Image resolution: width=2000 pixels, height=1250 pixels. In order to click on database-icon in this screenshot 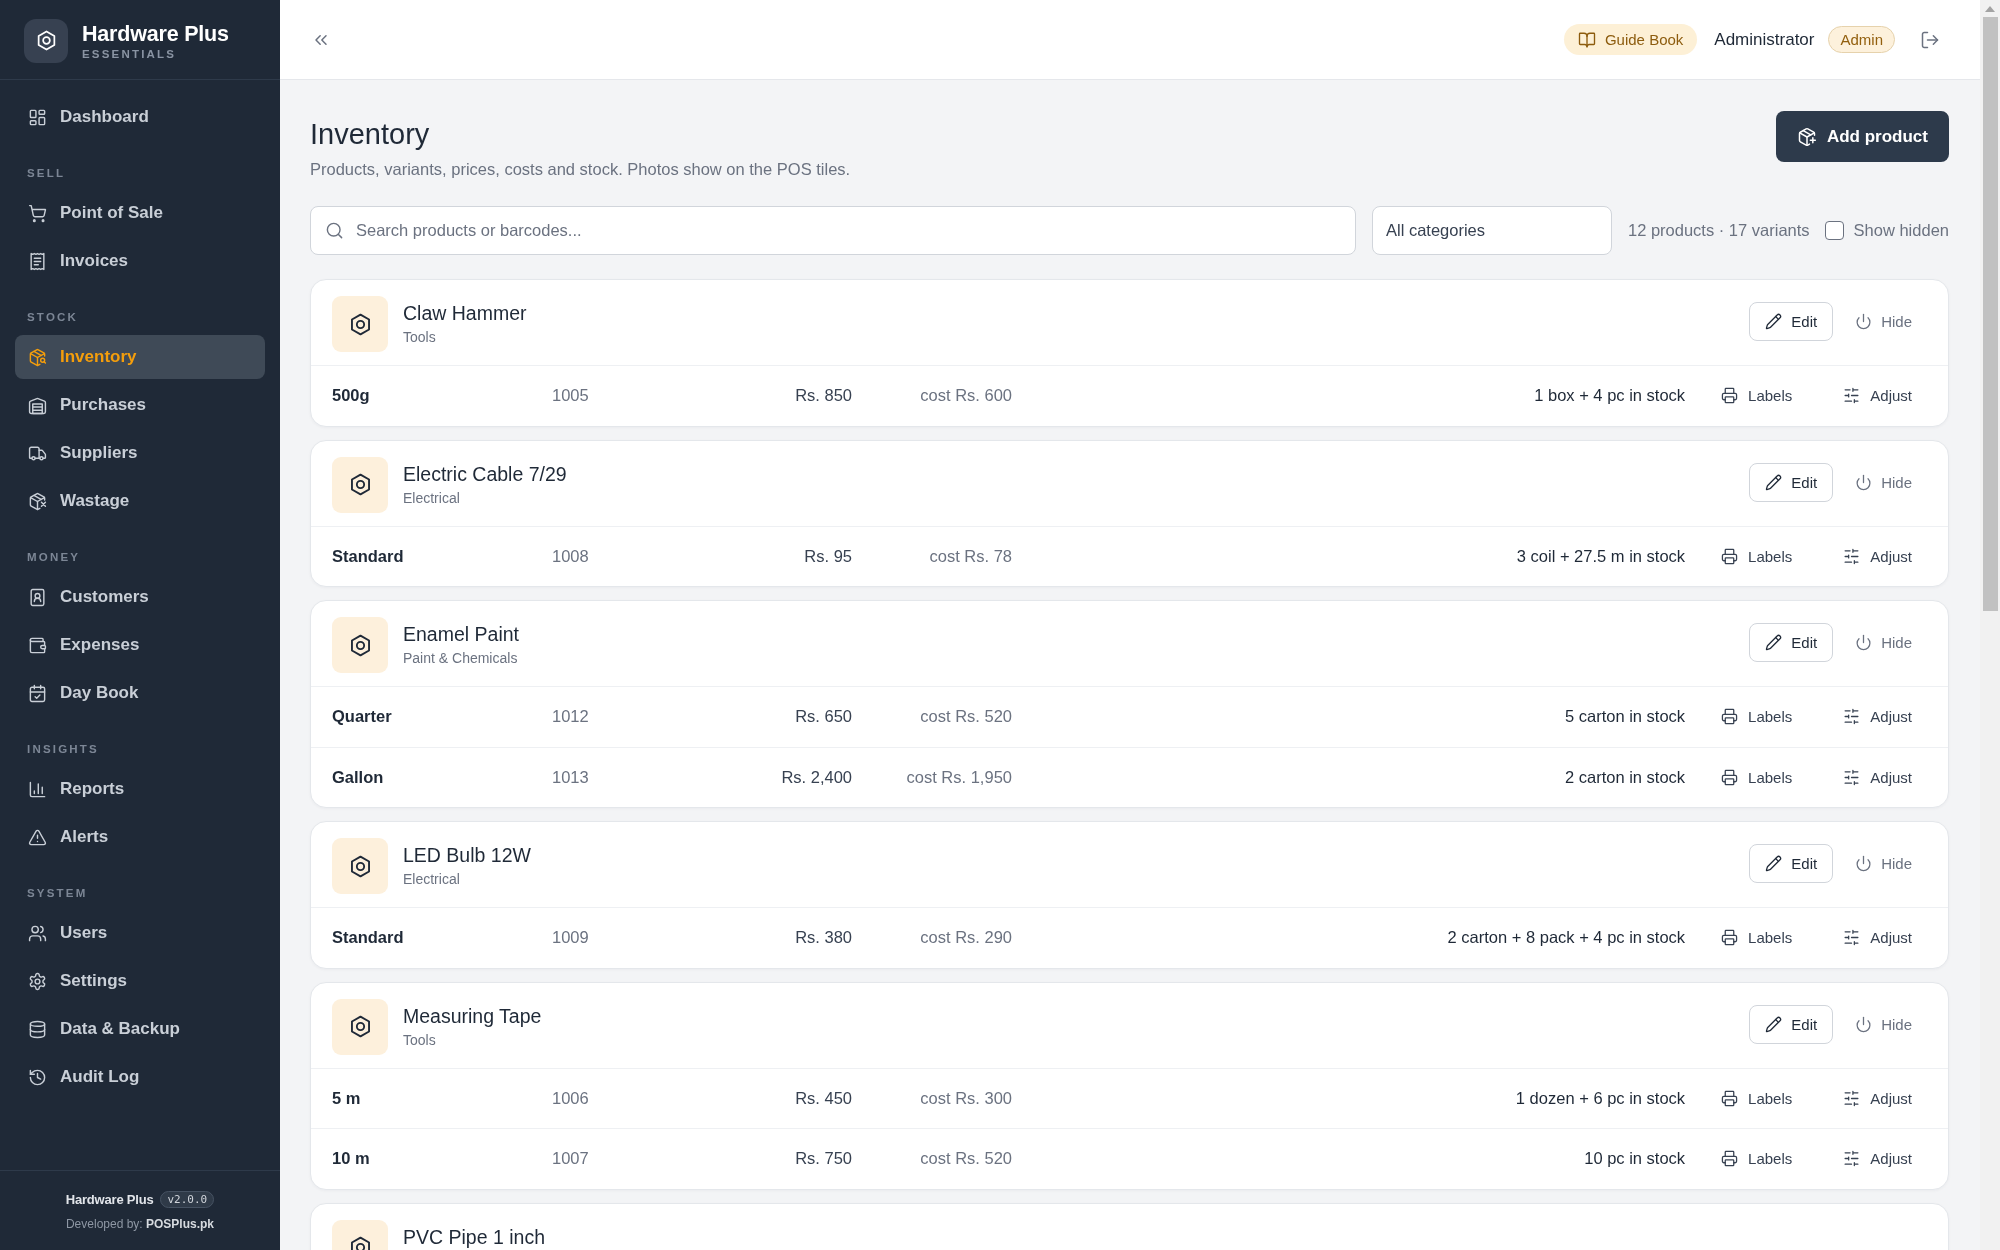, I will do `click(37, 1029)`.